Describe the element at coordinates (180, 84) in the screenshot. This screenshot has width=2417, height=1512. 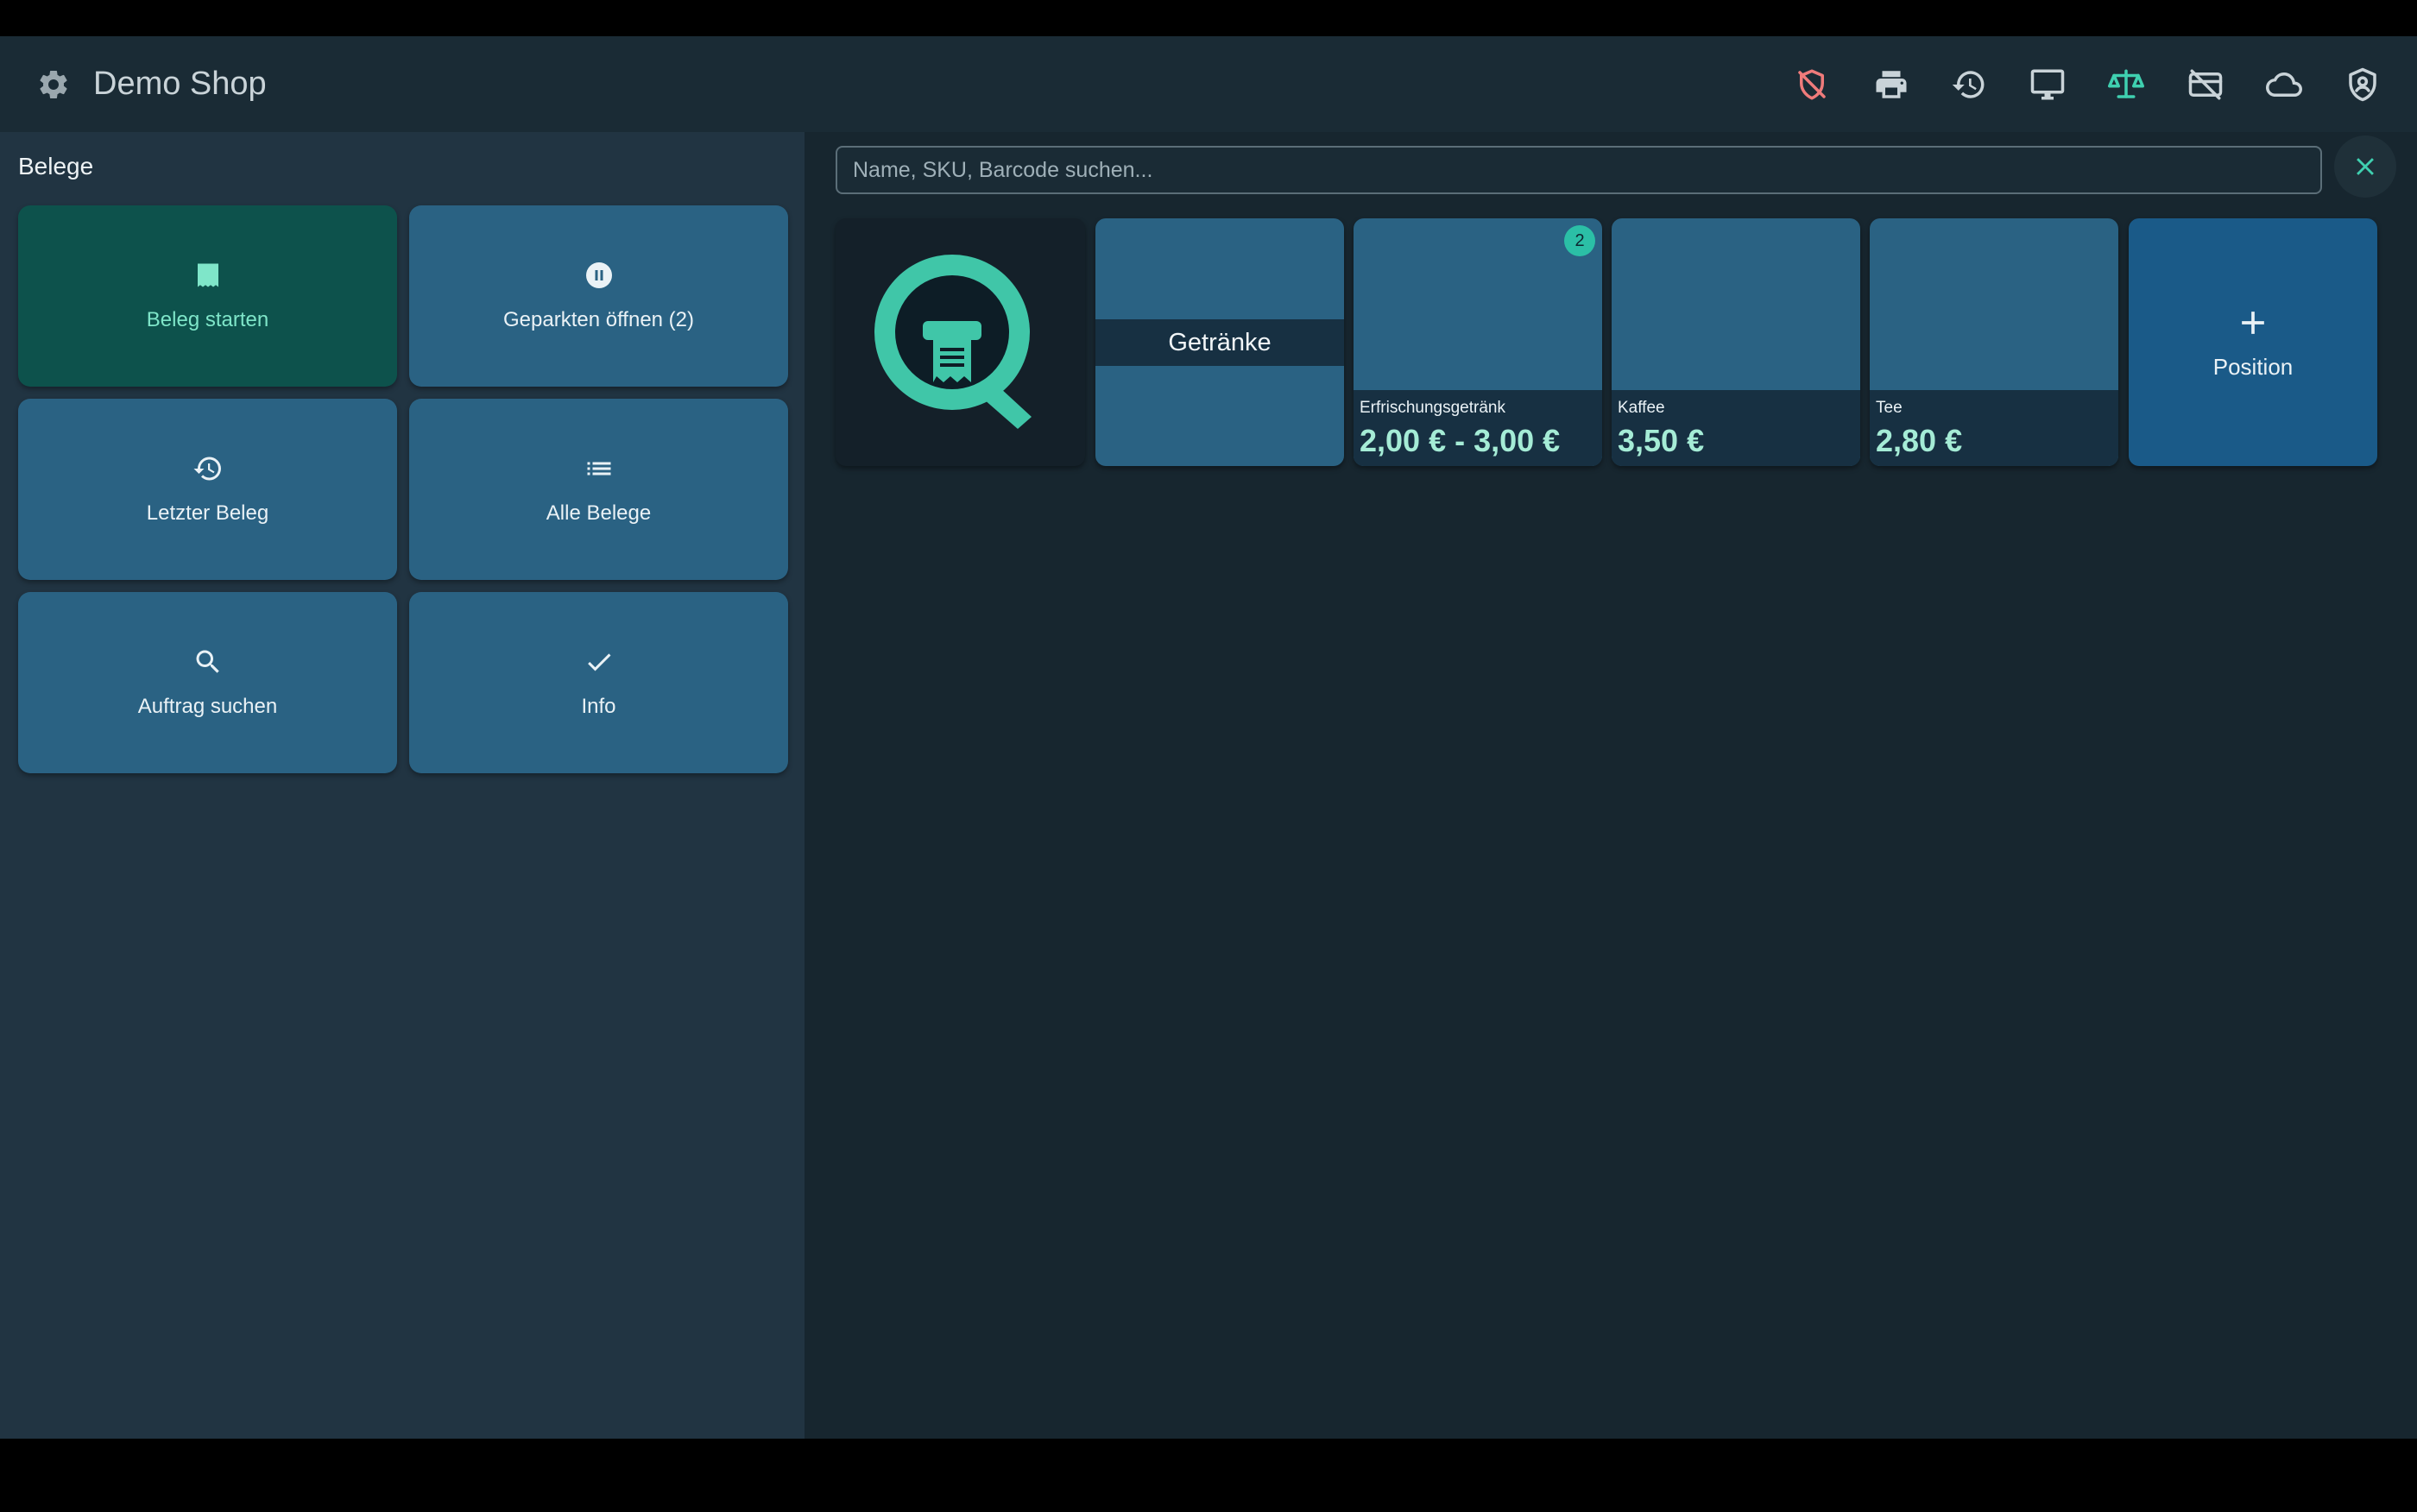
I see `shop-title: Demo Shop` at that location.